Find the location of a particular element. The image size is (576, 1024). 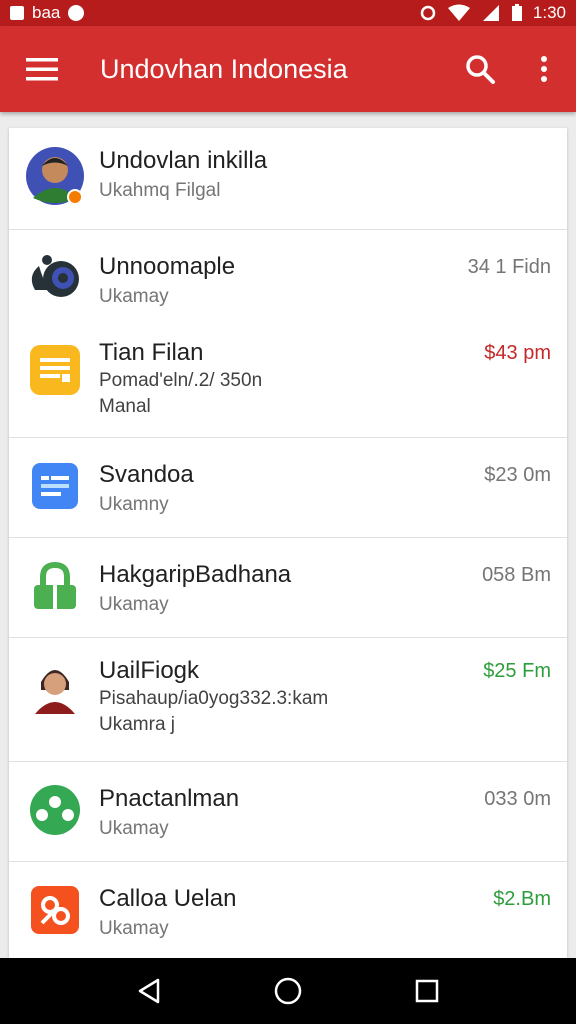

overflow-menu-button is located at coordinates (544, 69).